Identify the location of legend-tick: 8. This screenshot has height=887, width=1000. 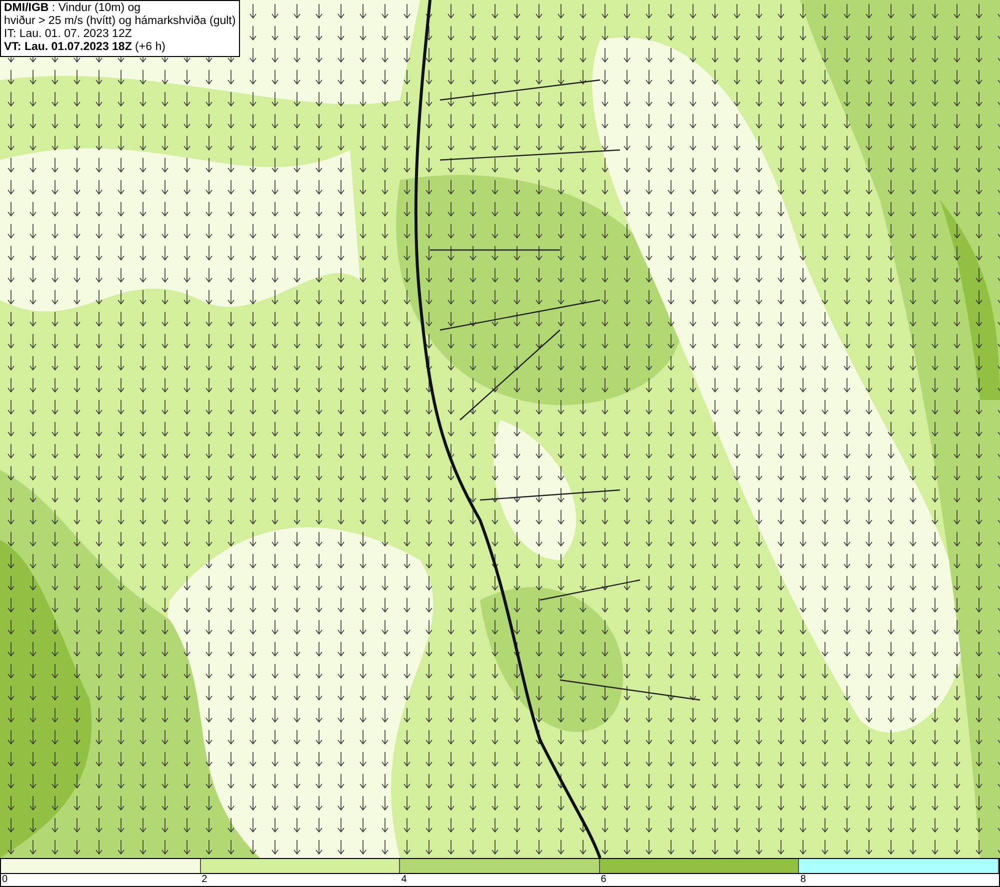
(802, 880).